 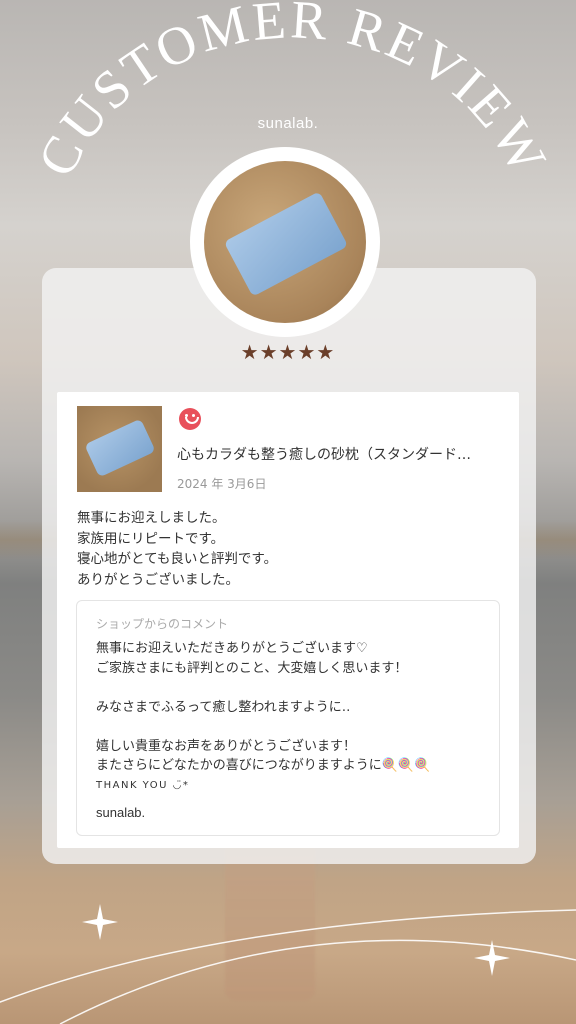 I want to click on review-line: 無事にお迎えしました。, so click(x=151, y=518).